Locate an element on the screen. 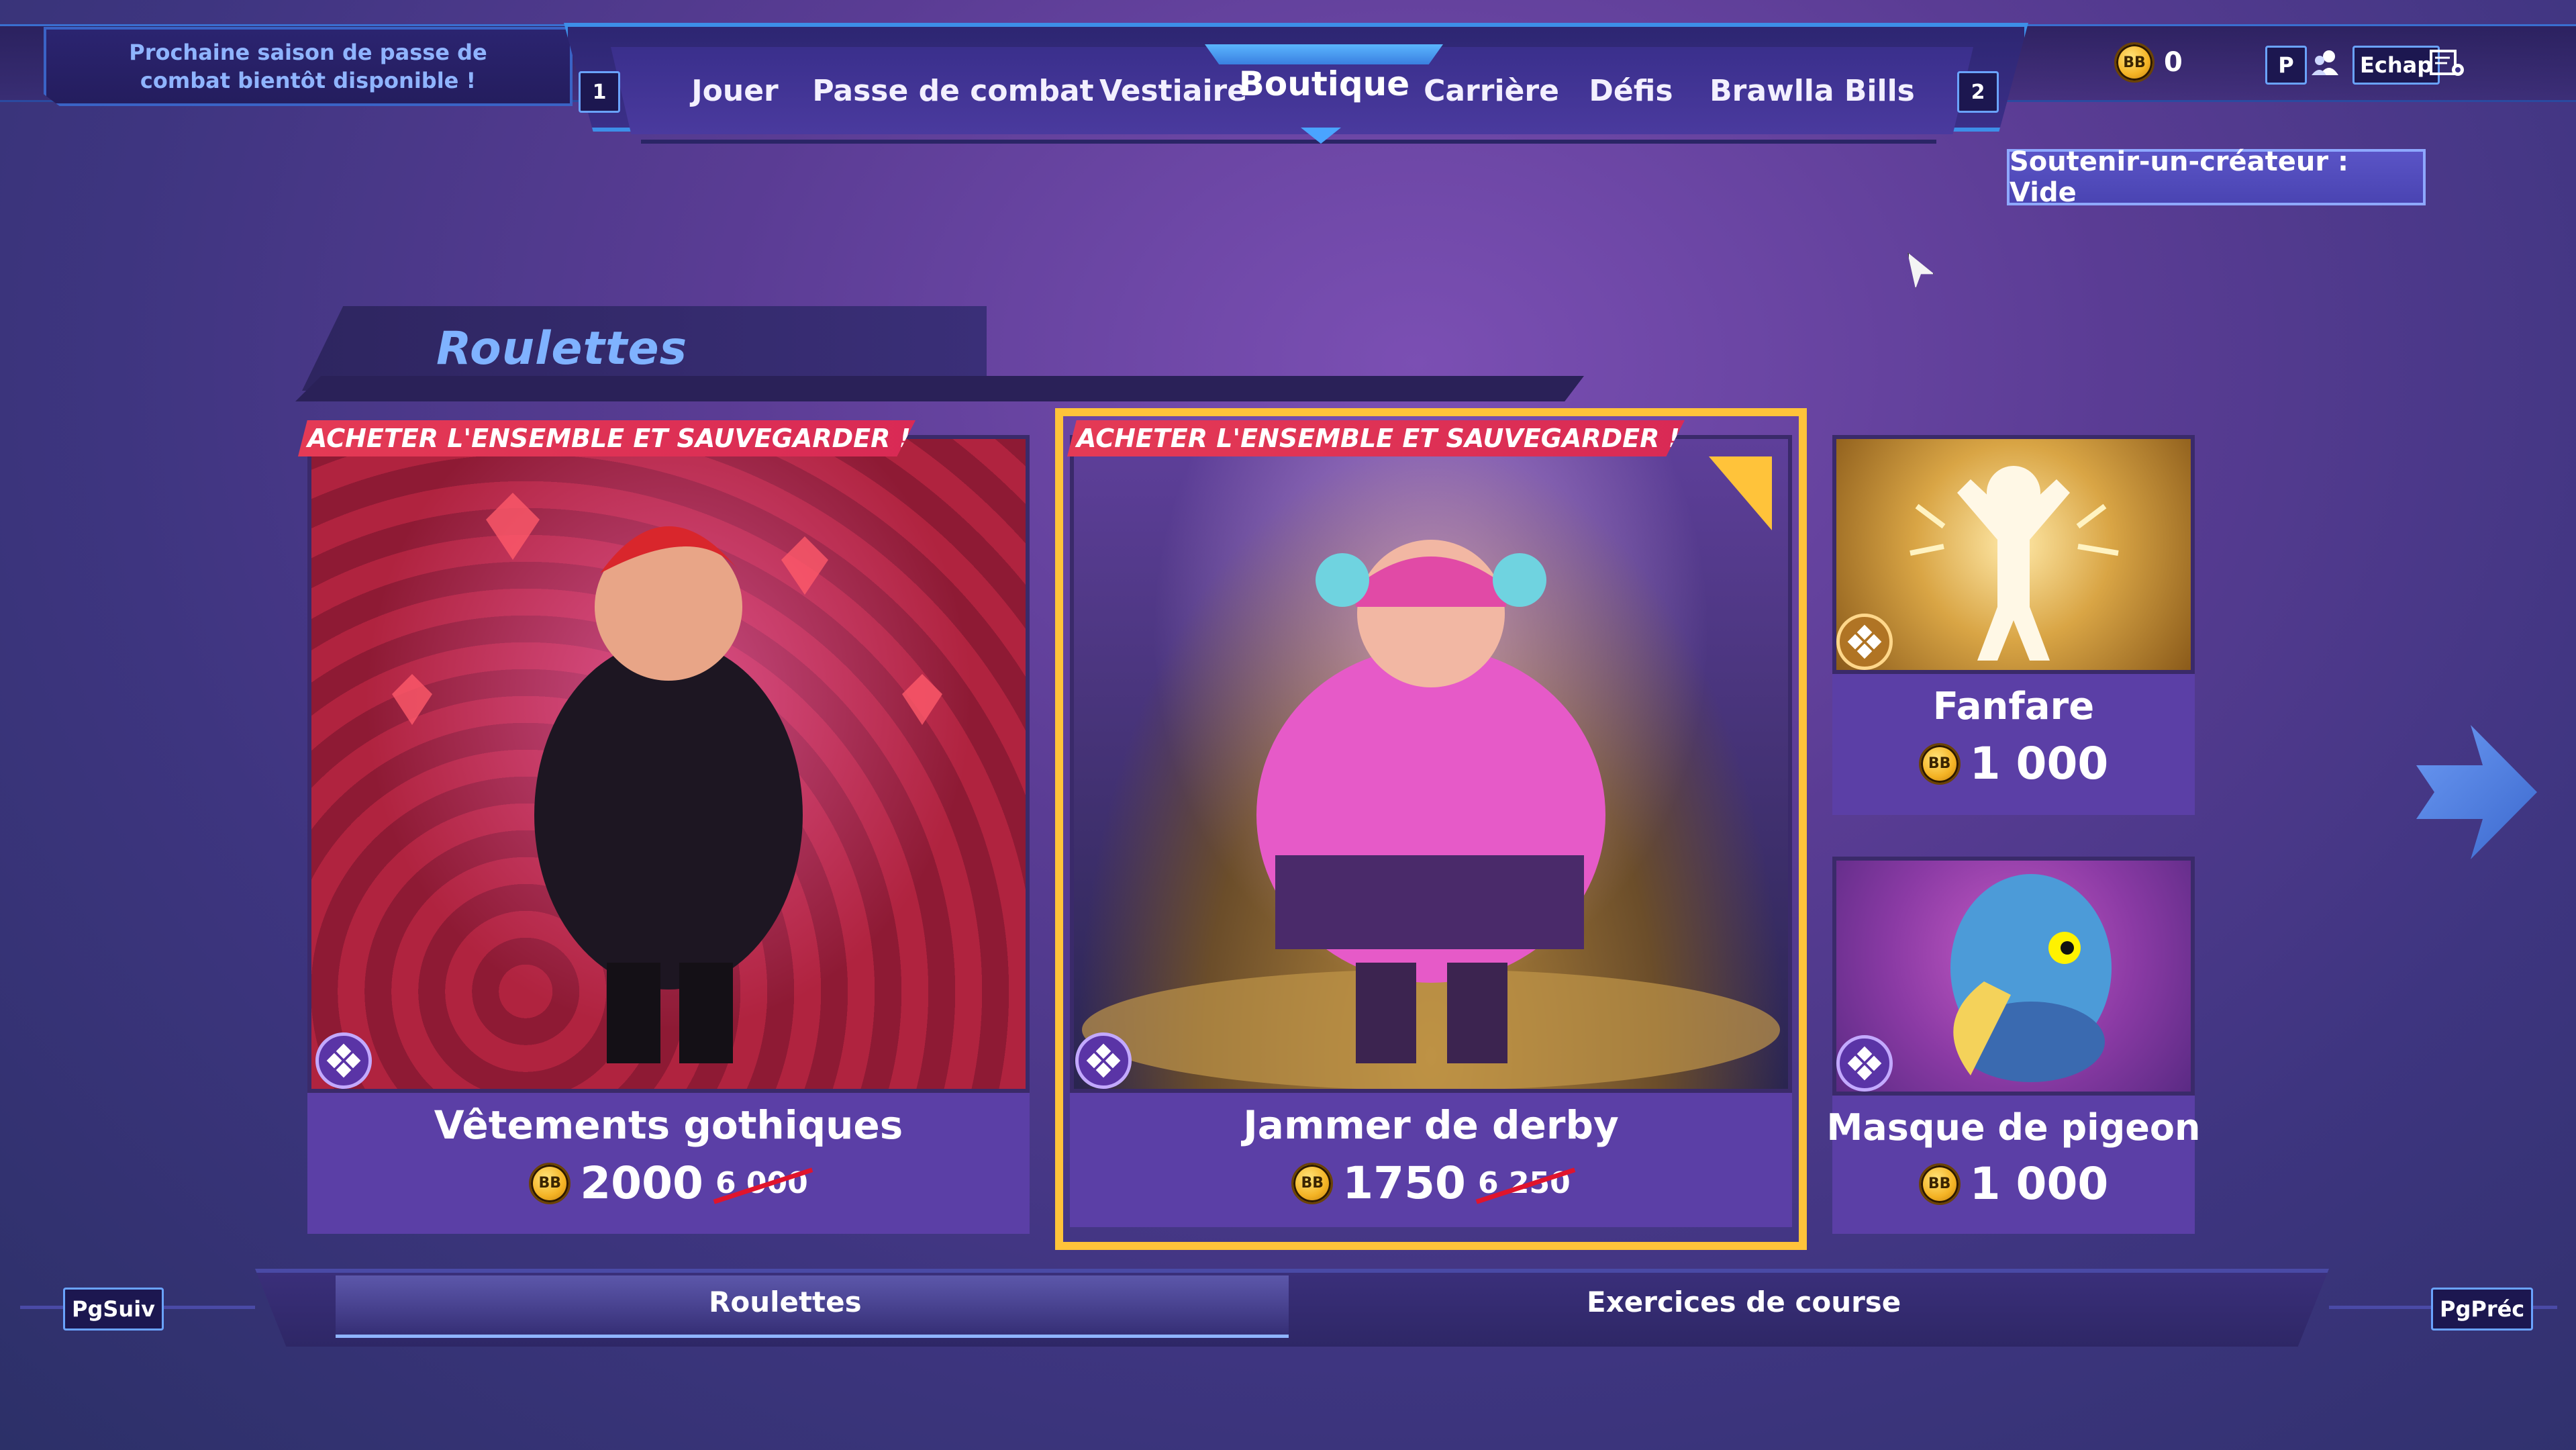  item-name: Fanfare is located at coordinates (2013, 706).